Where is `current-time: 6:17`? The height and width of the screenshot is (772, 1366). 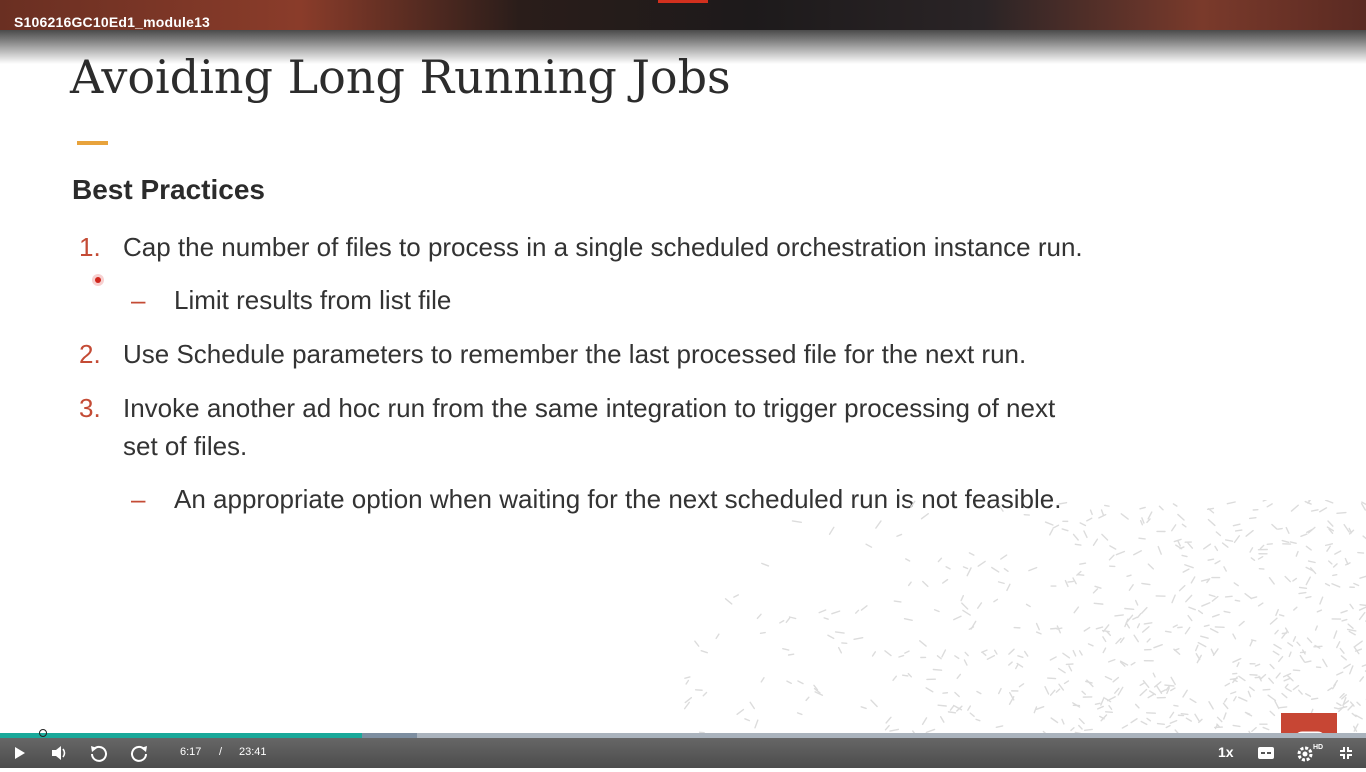
current-time: 6:17 is located at coordinates (190, 752).